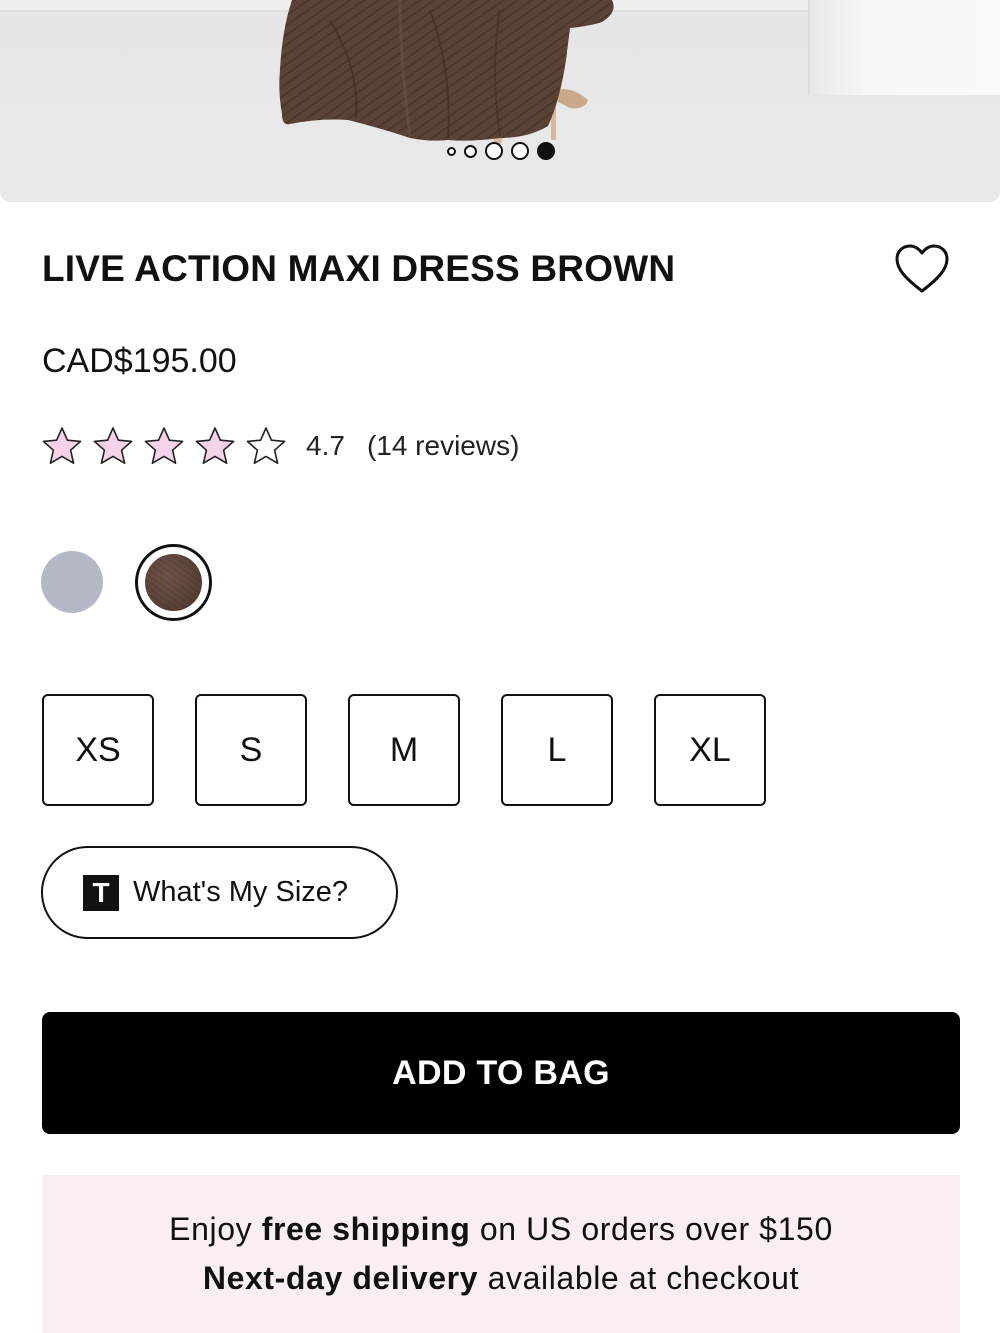 The height and width of the screenshot is (1333, 1000). I want to click on size-finder-logo-icon: T, so click(101, 892).